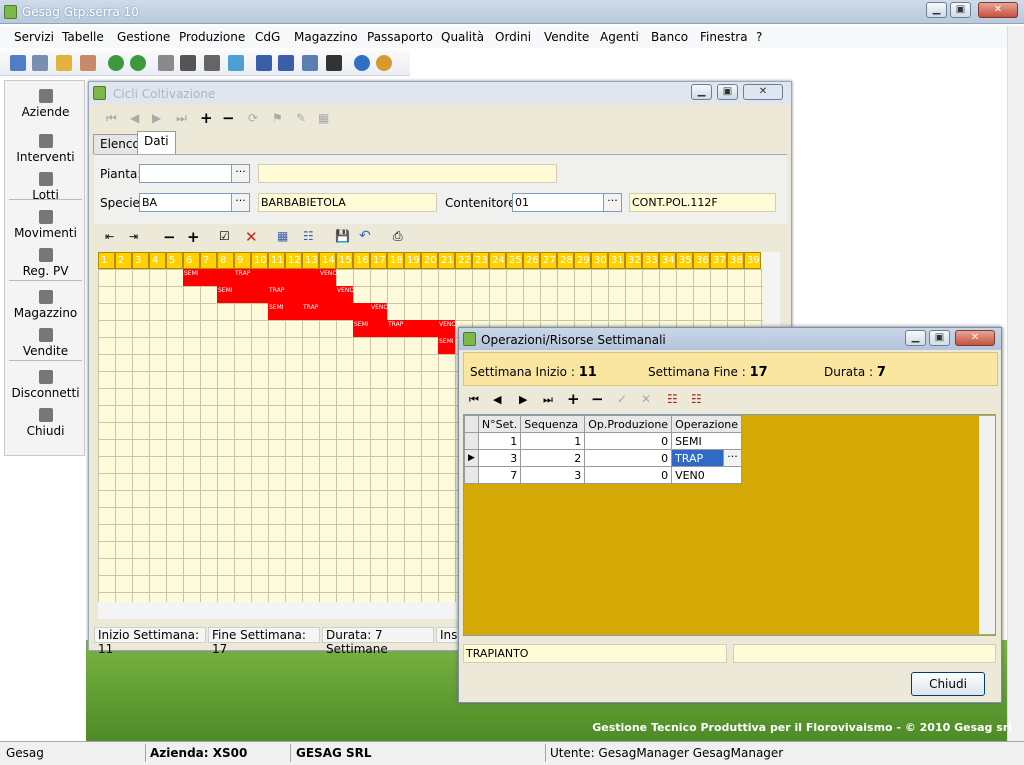 The height and width of the screenshot is (765, 1024). I want to click on calendar2-icon, so click(286, 63).